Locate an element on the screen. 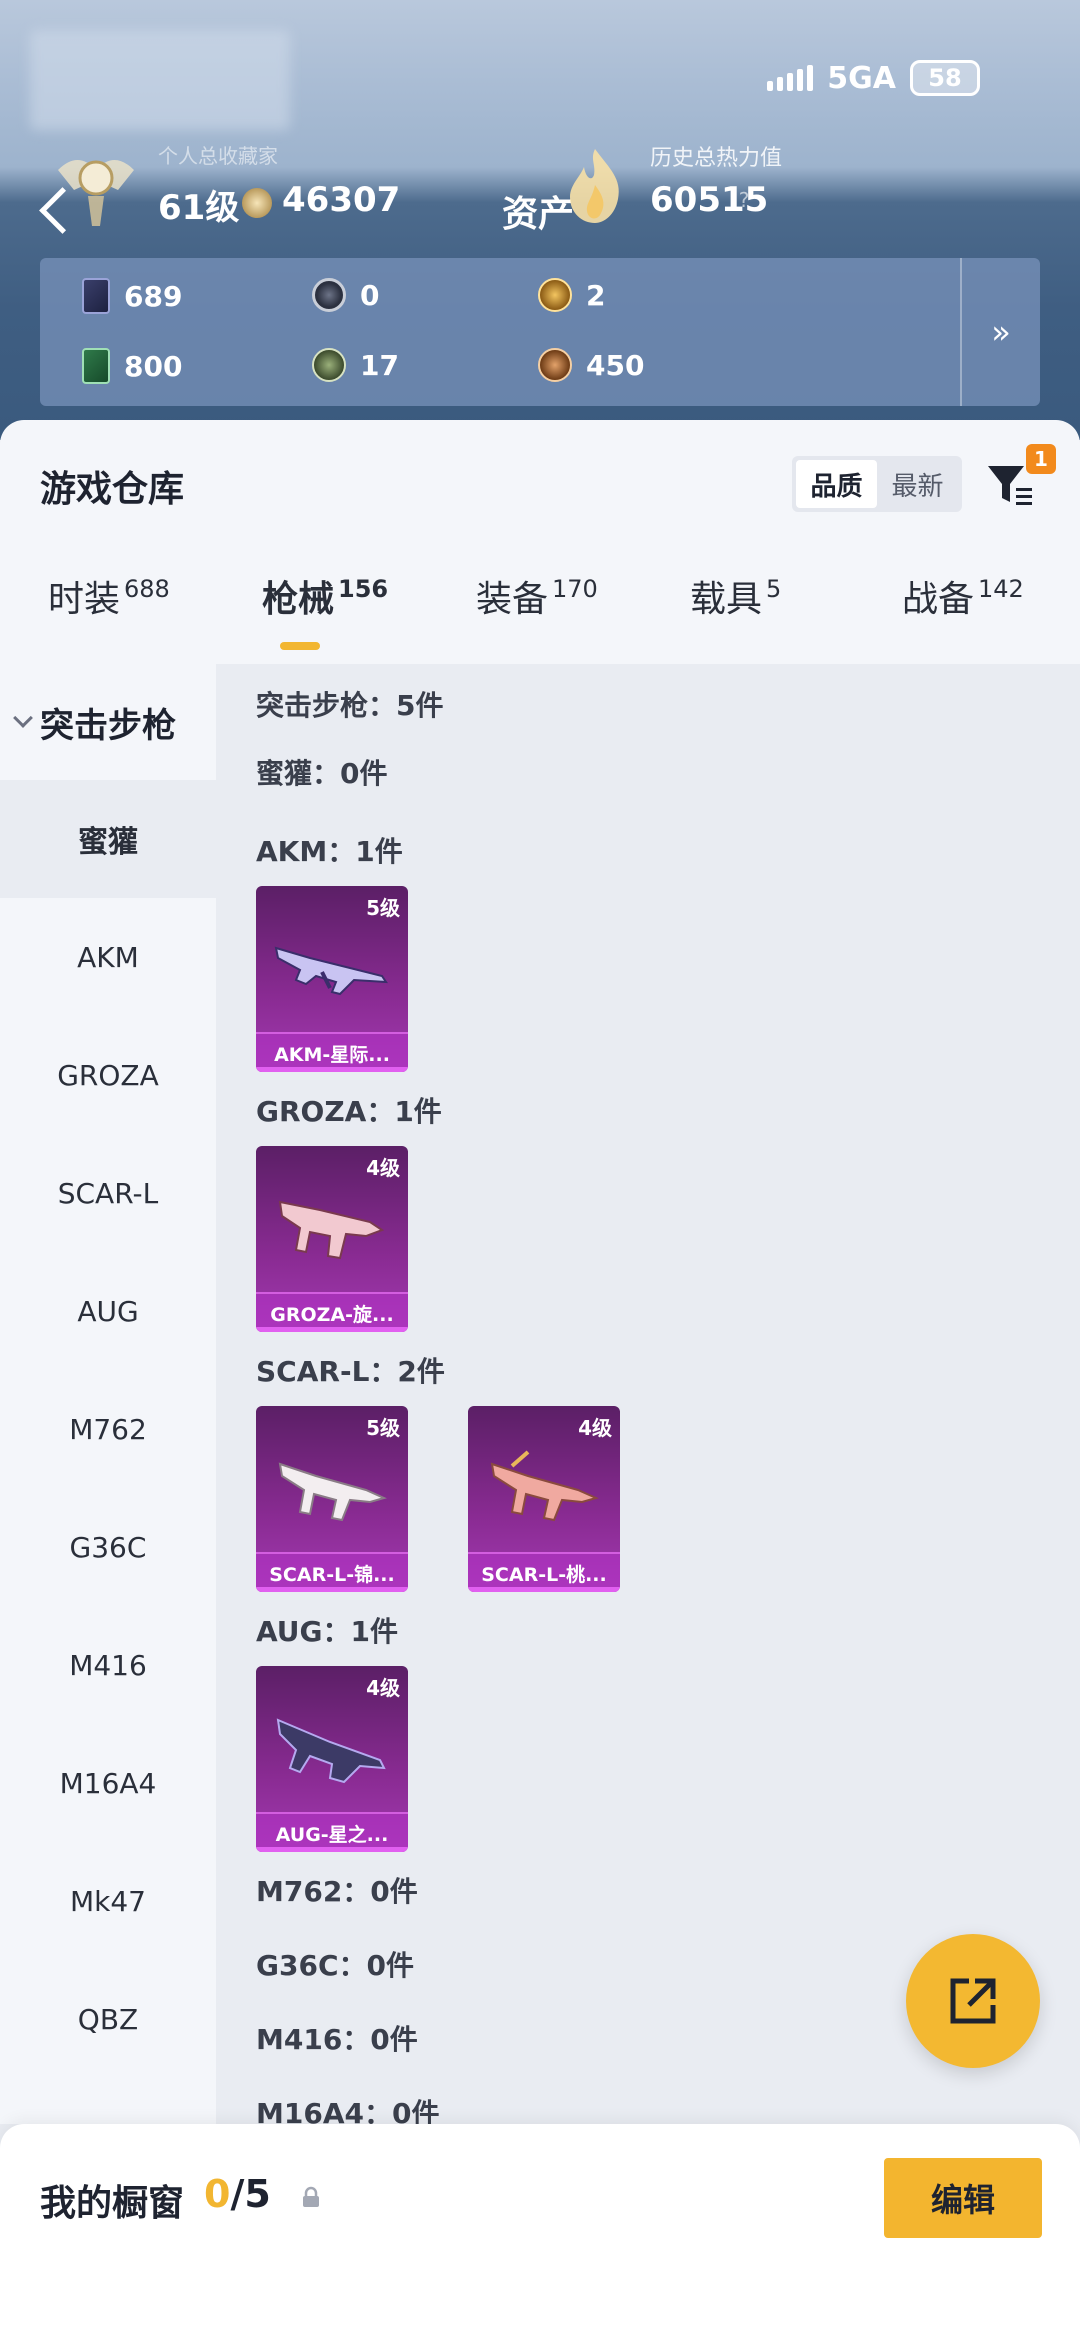  sidebar-item: AKM is located at coordinates (108, 957).